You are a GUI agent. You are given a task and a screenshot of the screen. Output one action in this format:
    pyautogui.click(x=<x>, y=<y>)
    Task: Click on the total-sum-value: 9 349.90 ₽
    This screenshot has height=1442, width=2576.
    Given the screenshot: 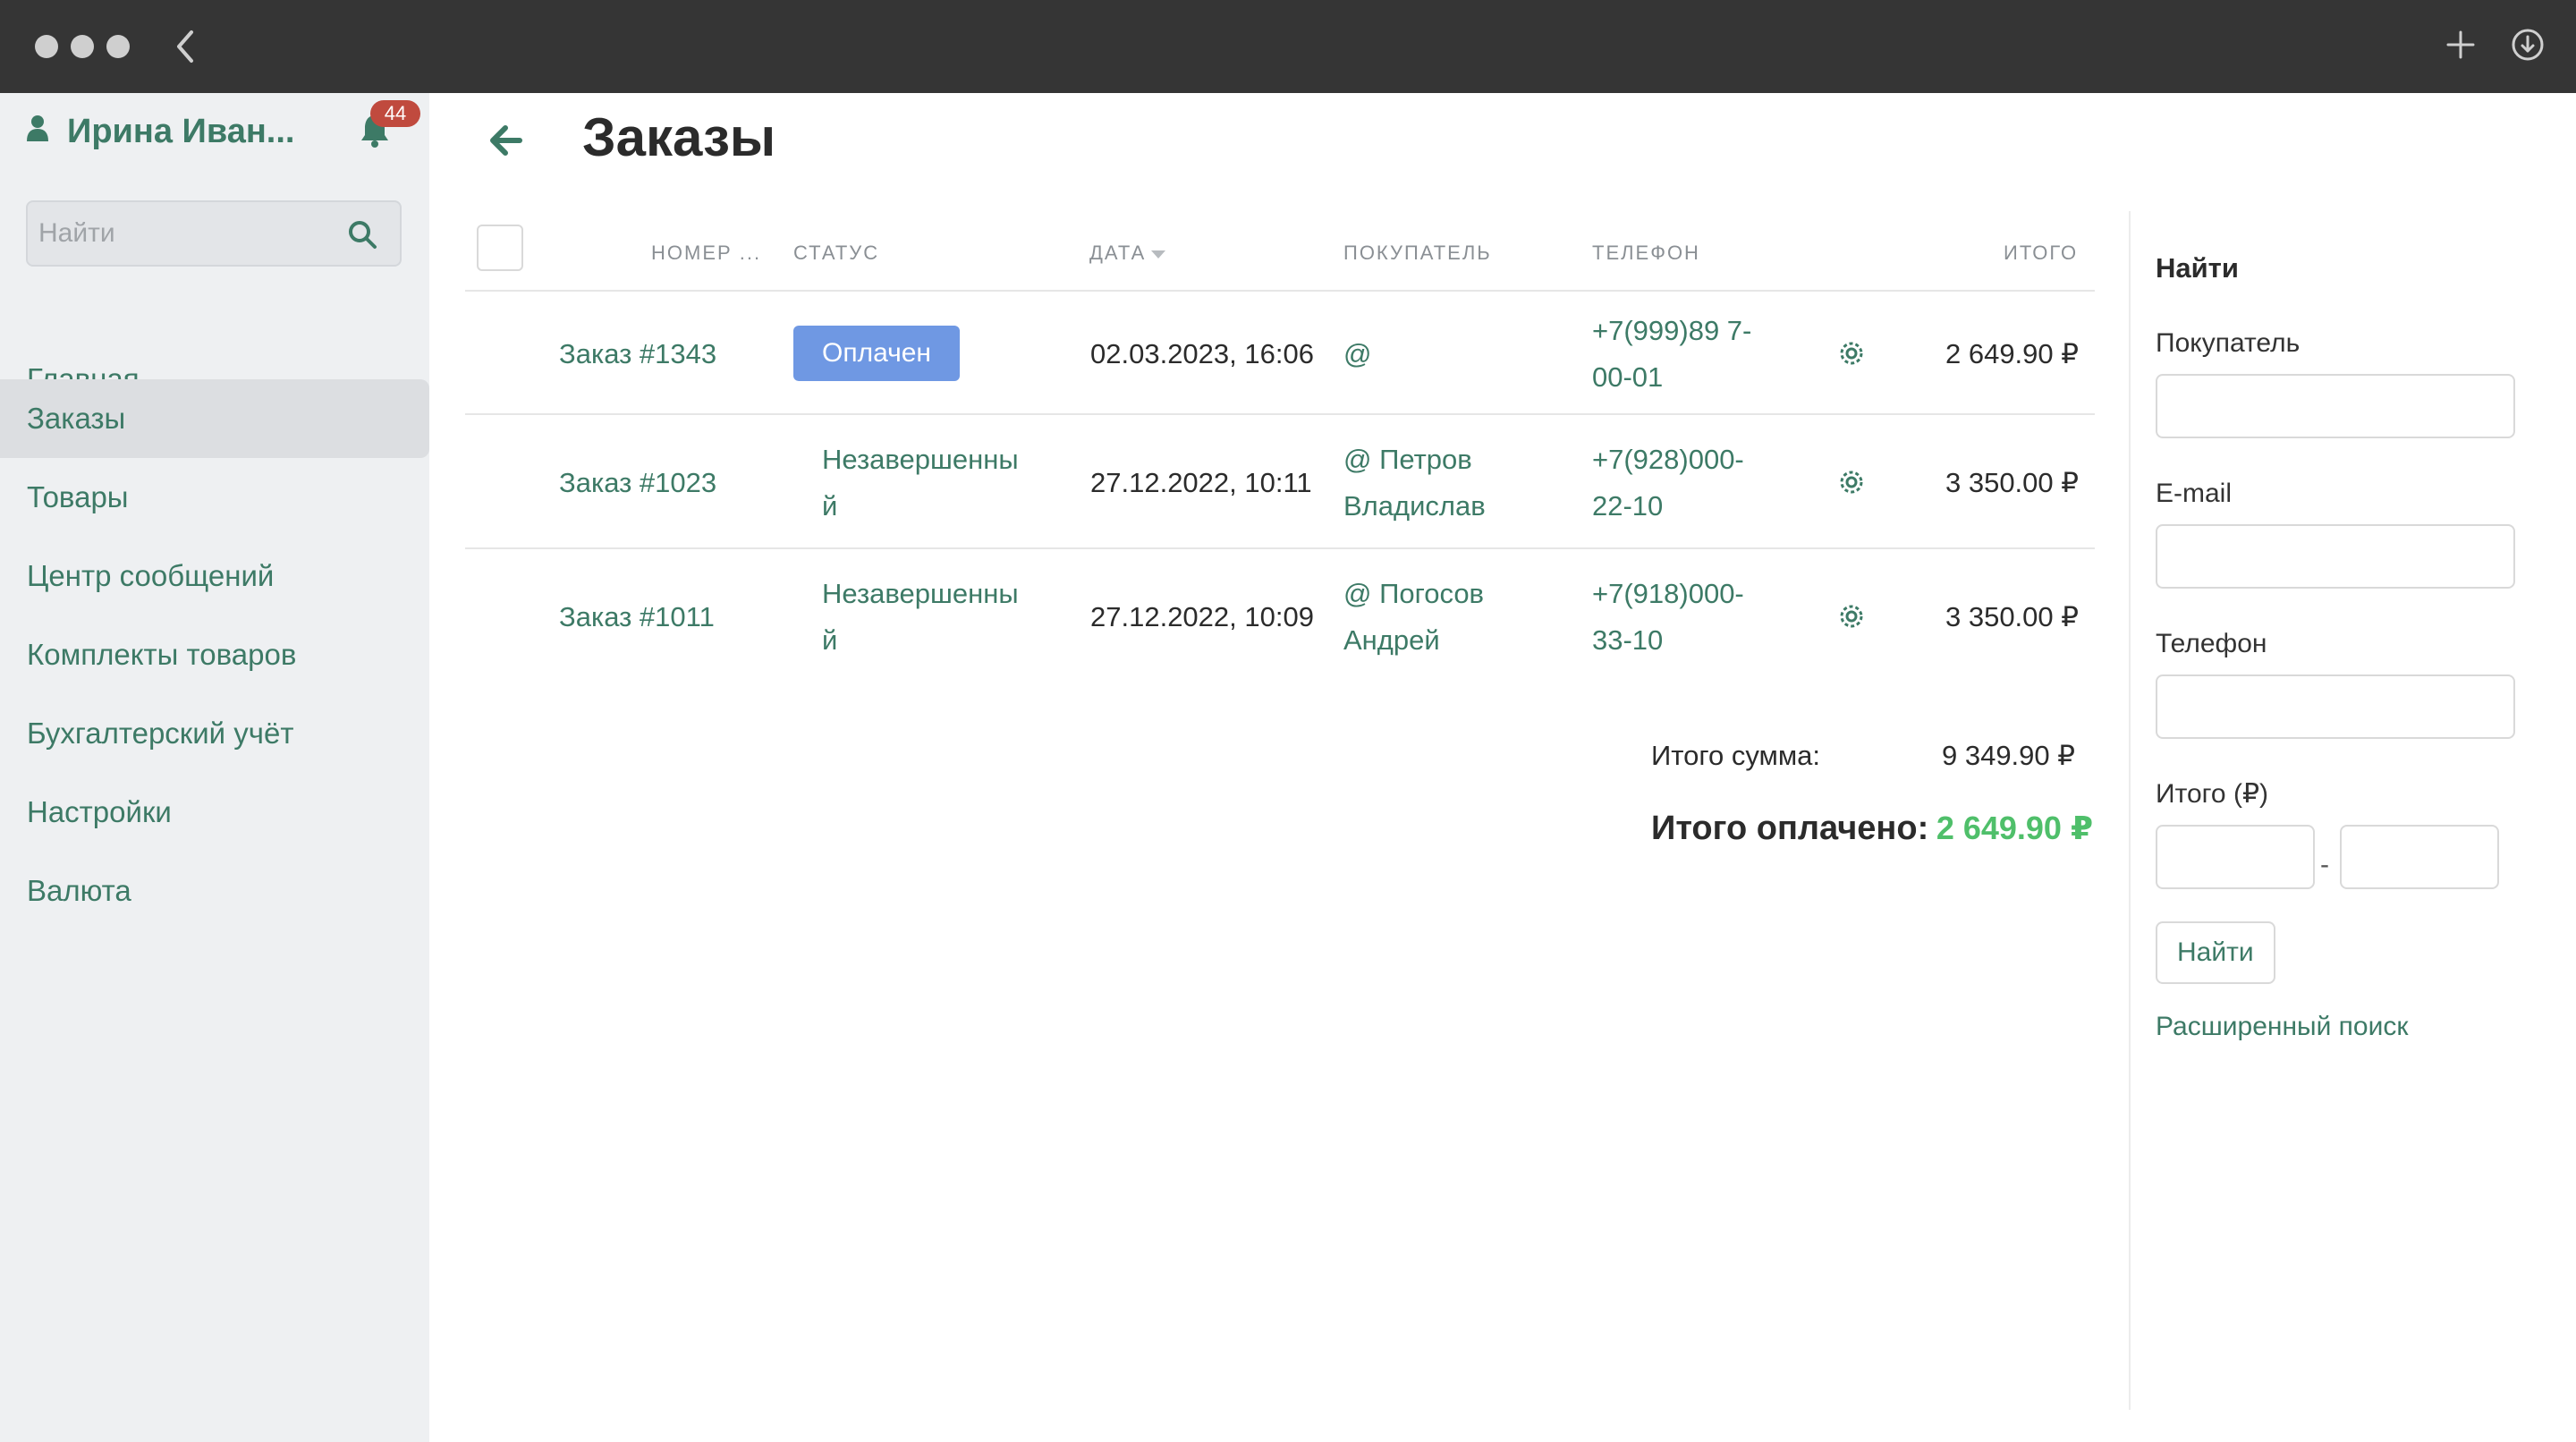 What is the action you would take?
    pyautogui.click(x=2008, y=755)
    